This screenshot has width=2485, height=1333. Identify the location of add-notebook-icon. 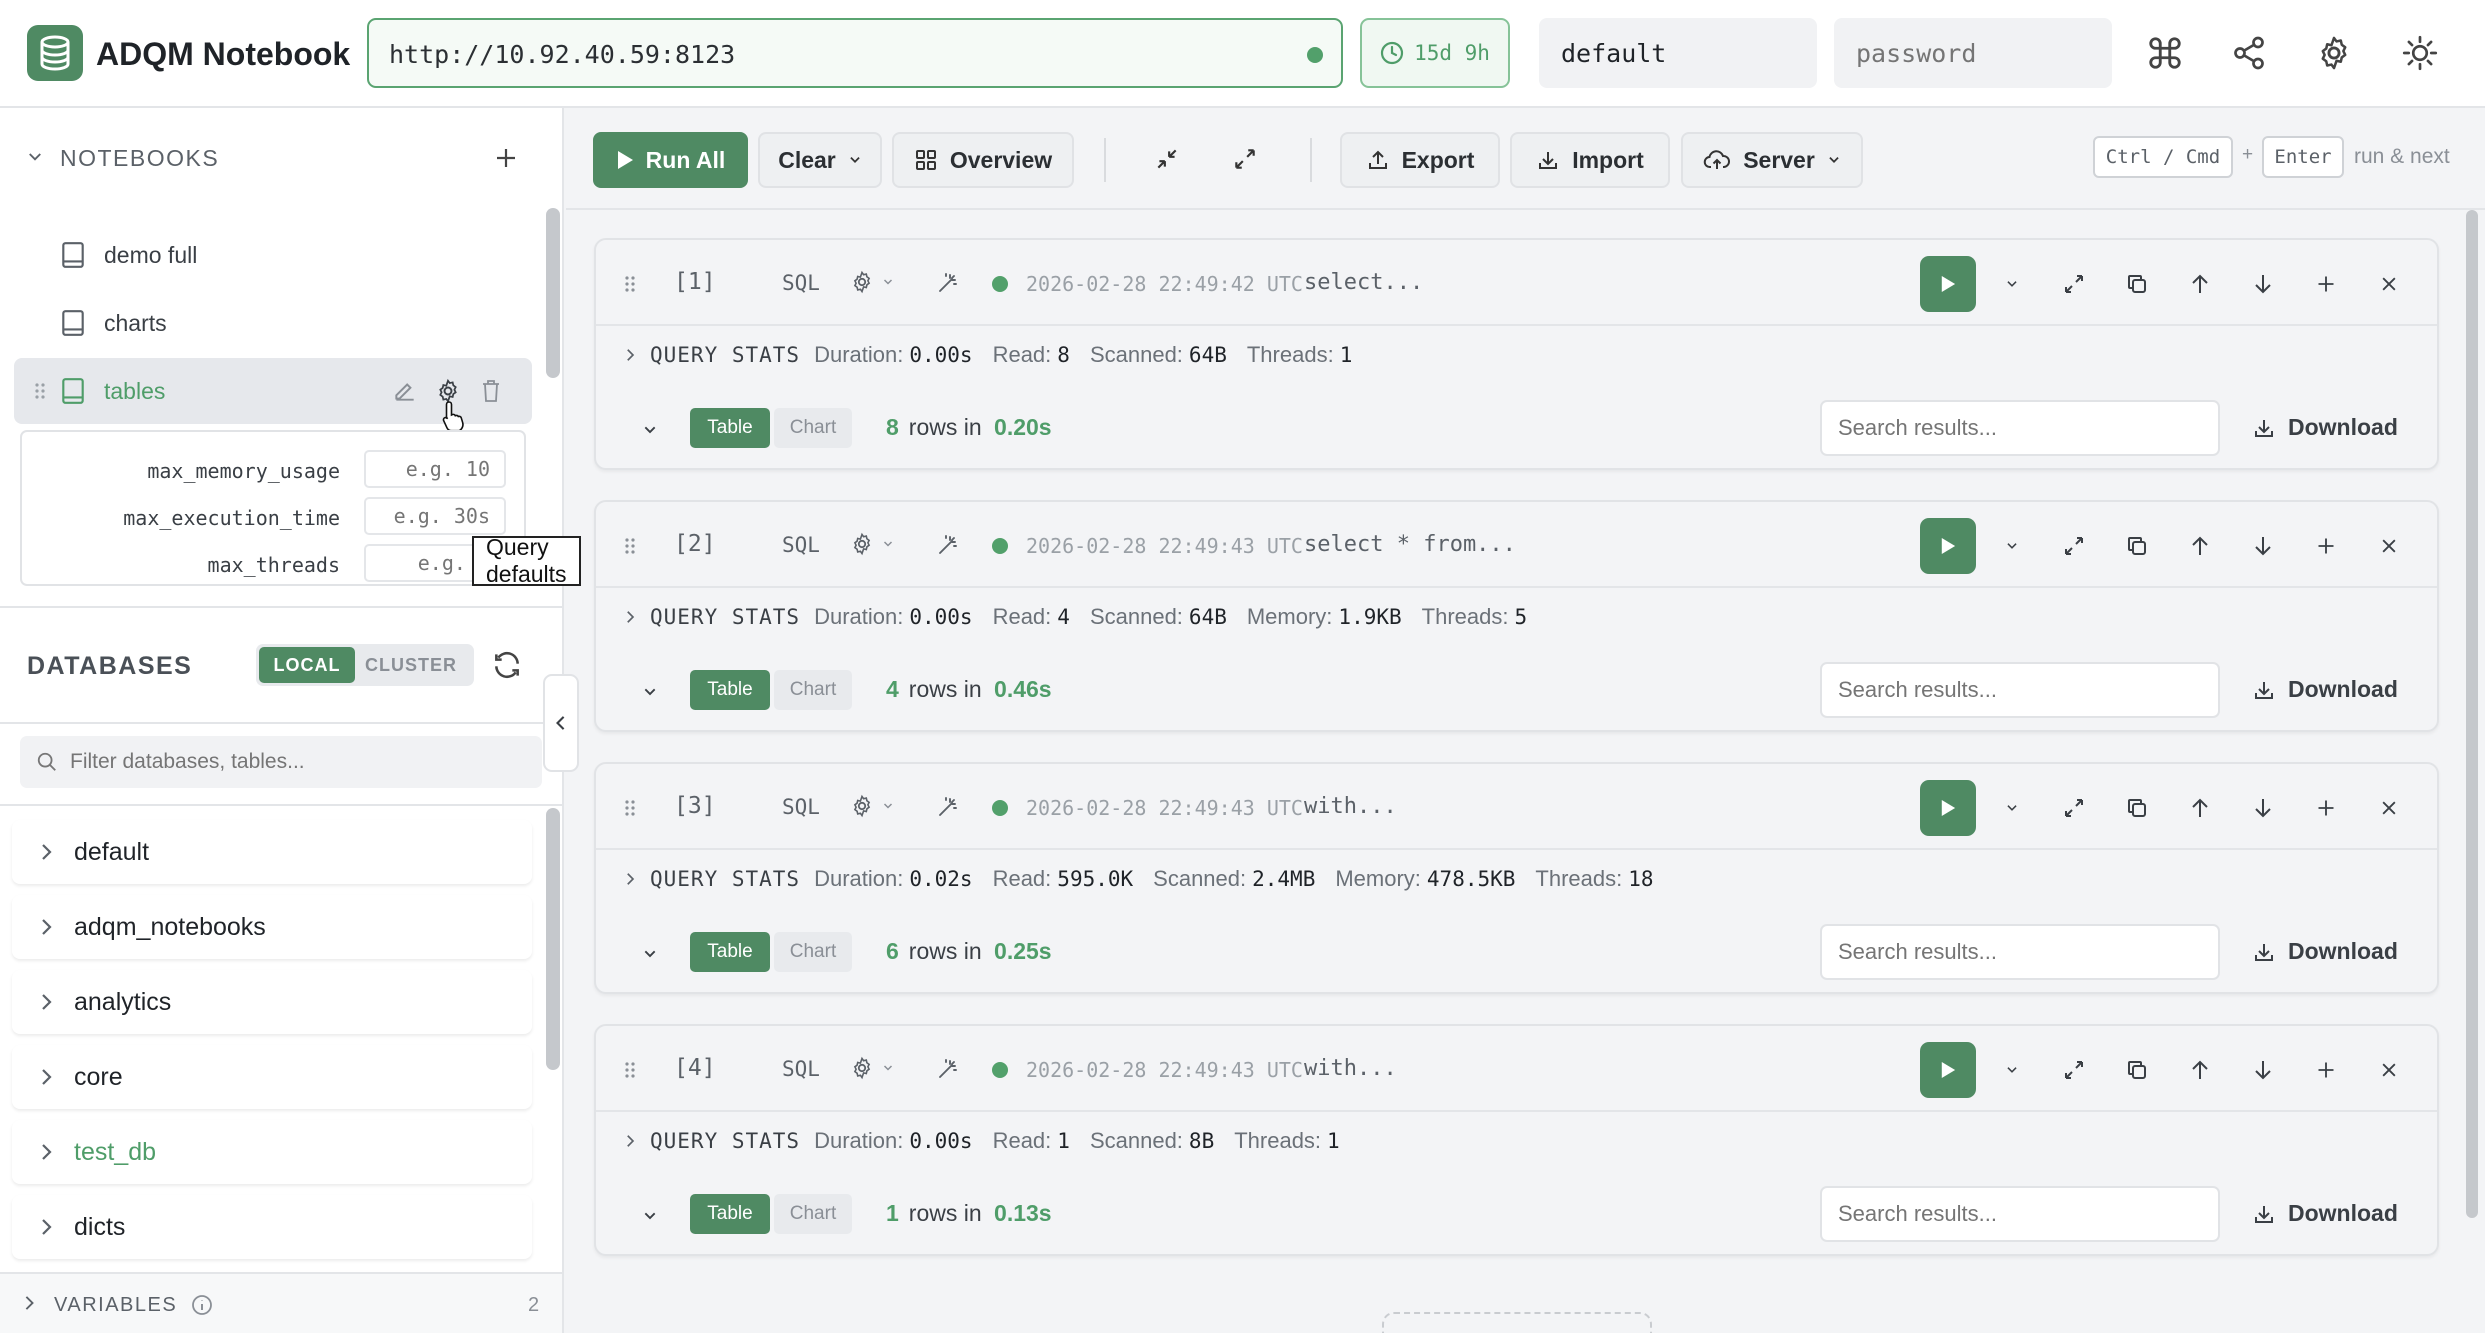
(506, 158).